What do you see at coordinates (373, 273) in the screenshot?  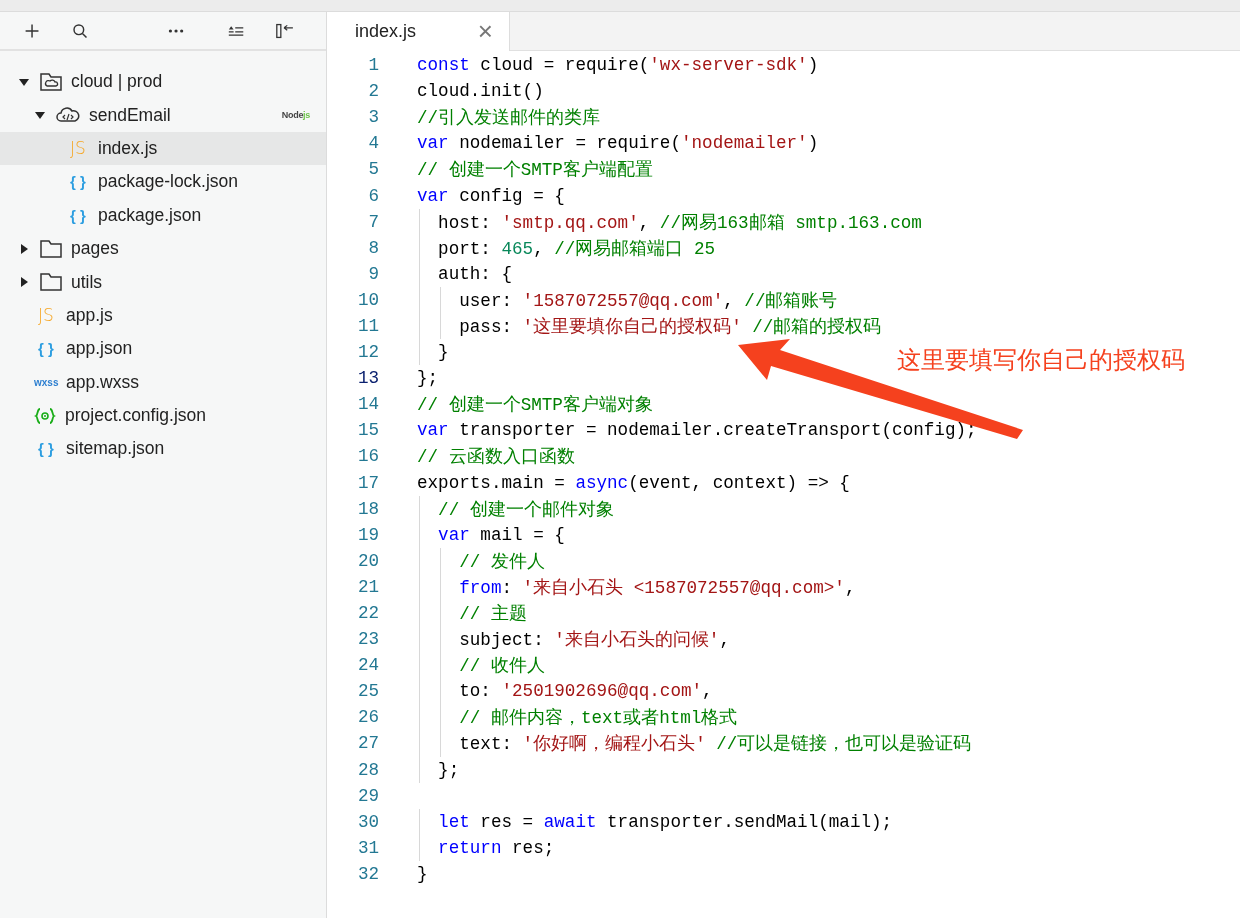 I see `line-number: 9` at bounding box center [373, 273].